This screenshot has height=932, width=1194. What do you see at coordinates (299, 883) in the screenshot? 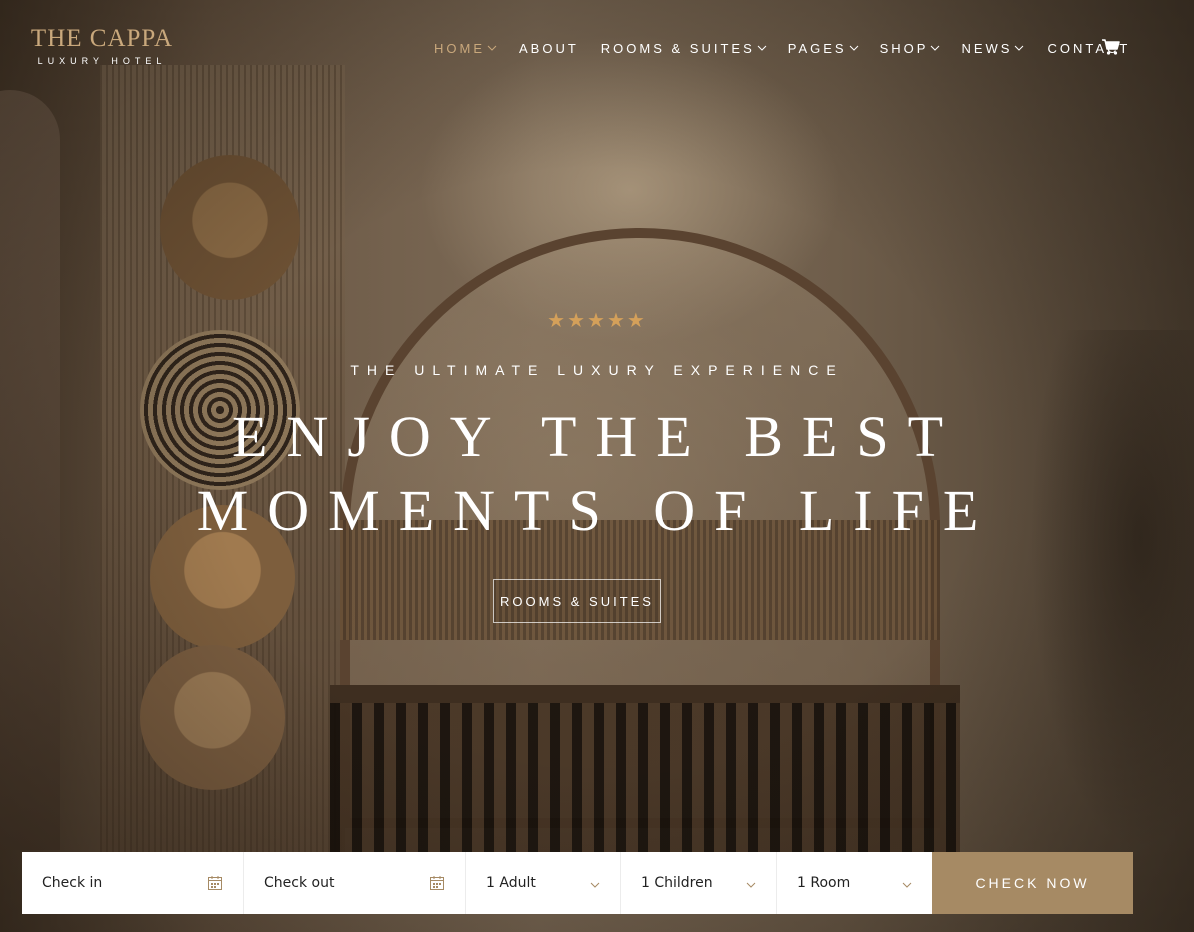
I see `check-out-label: Check out` at bounding box center [299, 883].